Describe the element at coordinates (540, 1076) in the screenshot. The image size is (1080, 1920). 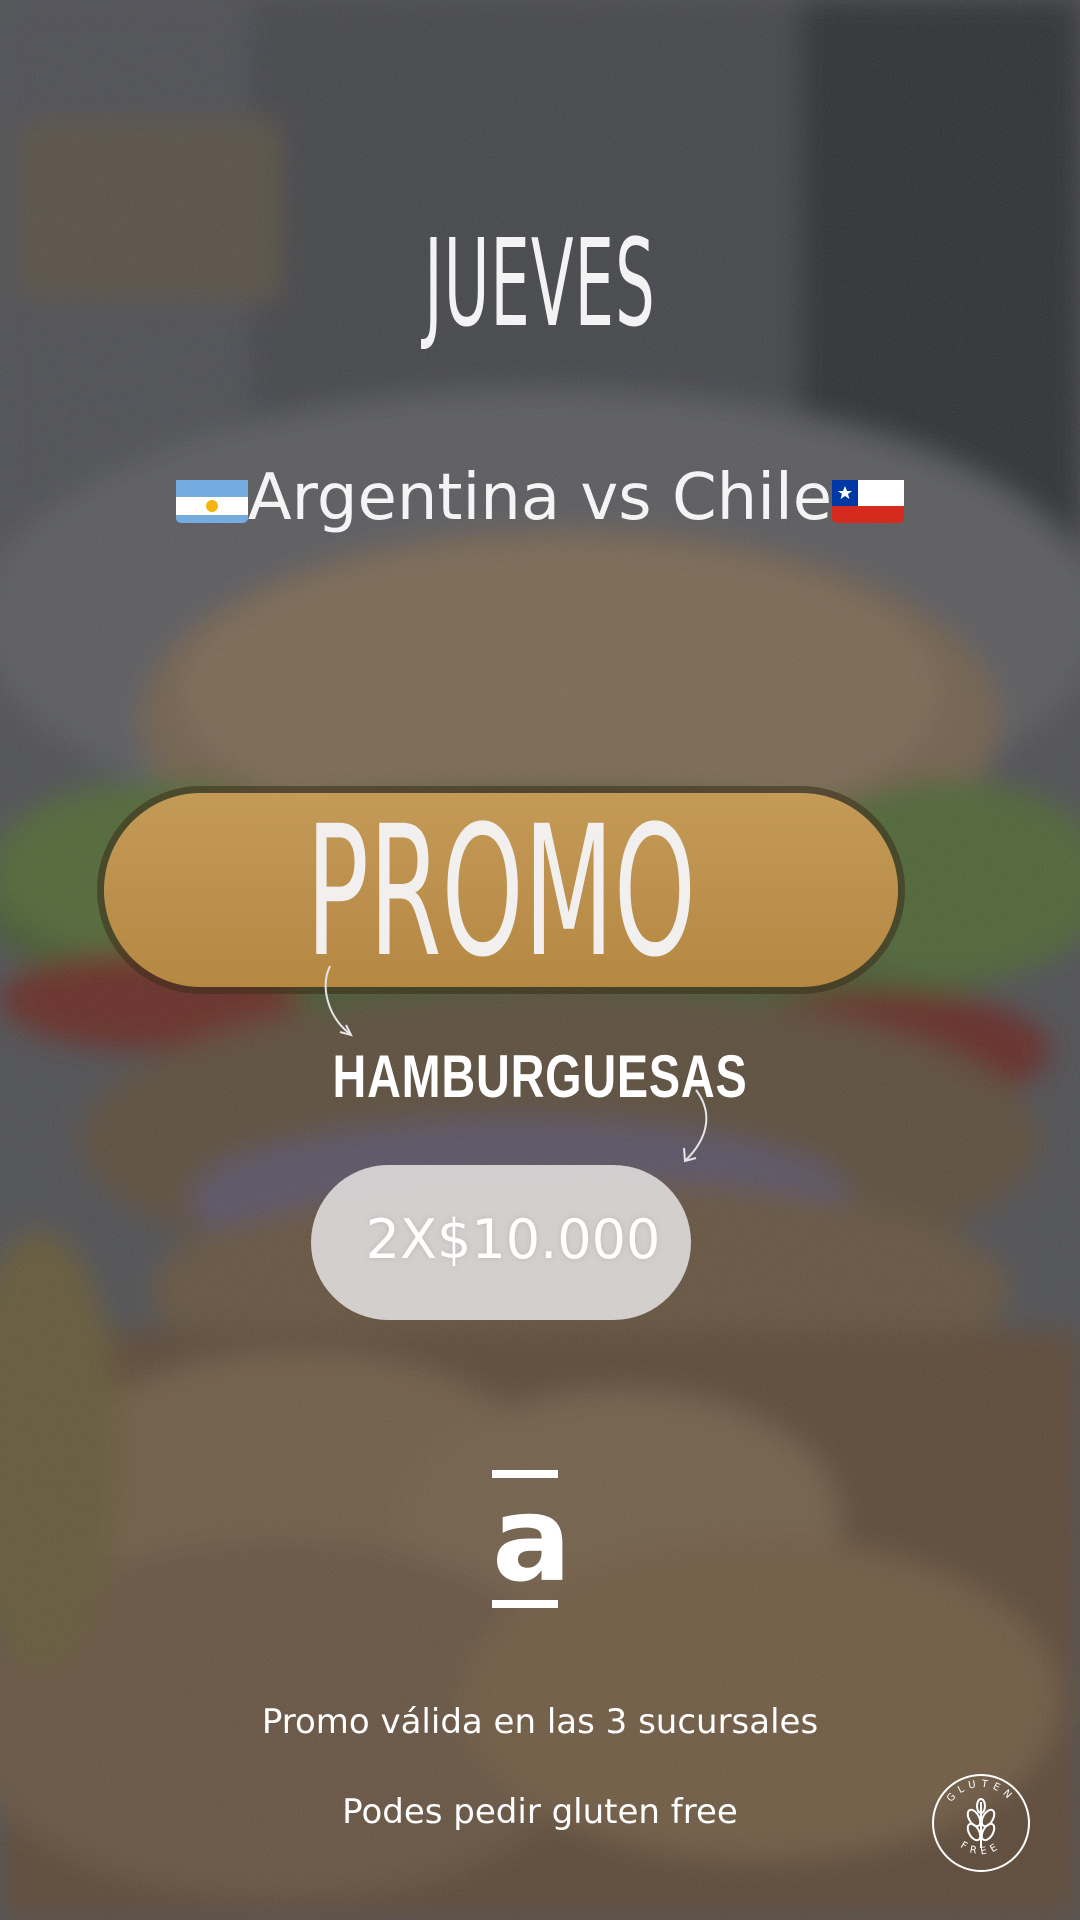
I see `product-label: HAMBURGUESAS` at that location.